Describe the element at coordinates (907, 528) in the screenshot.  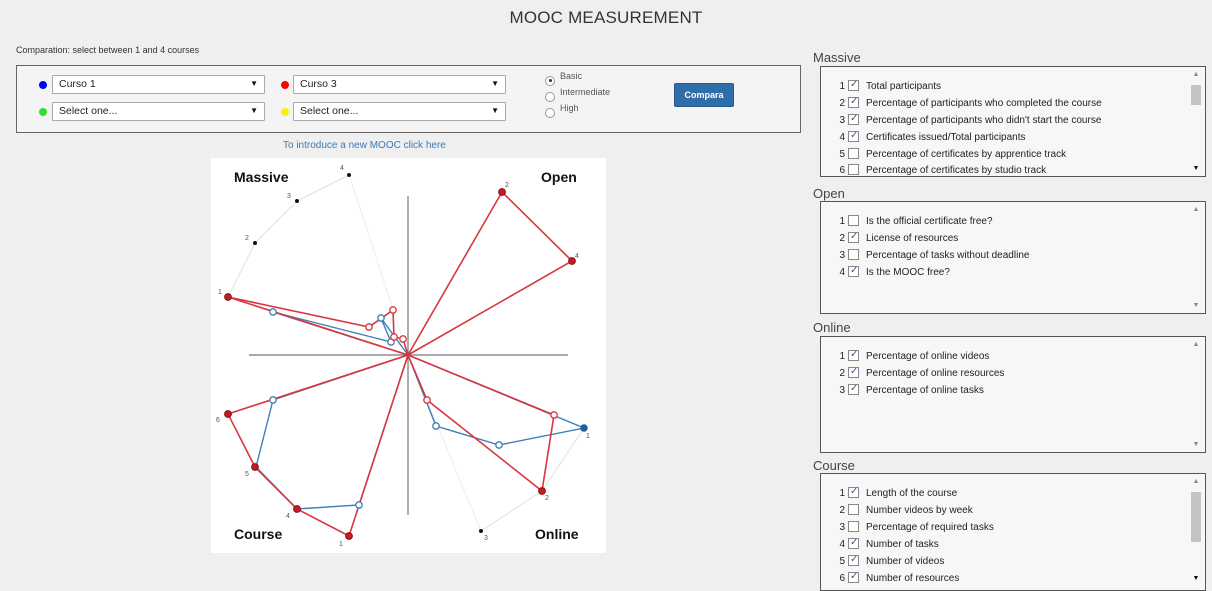
I see `indicator-item: 3 Percentage of required tasks` at that location.